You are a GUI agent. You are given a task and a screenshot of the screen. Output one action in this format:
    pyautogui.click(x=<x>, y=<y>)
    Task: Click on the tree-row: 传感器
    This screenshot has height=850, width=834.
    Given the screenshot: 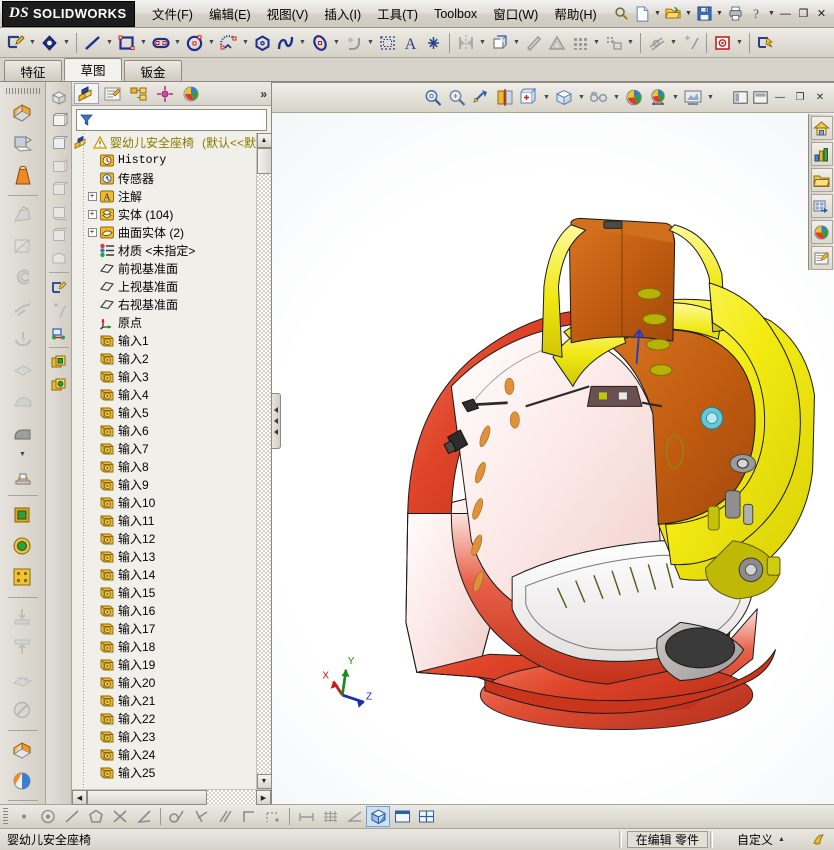 What is the action you would take?
    pyautogui.click(x=164, y=178)
    